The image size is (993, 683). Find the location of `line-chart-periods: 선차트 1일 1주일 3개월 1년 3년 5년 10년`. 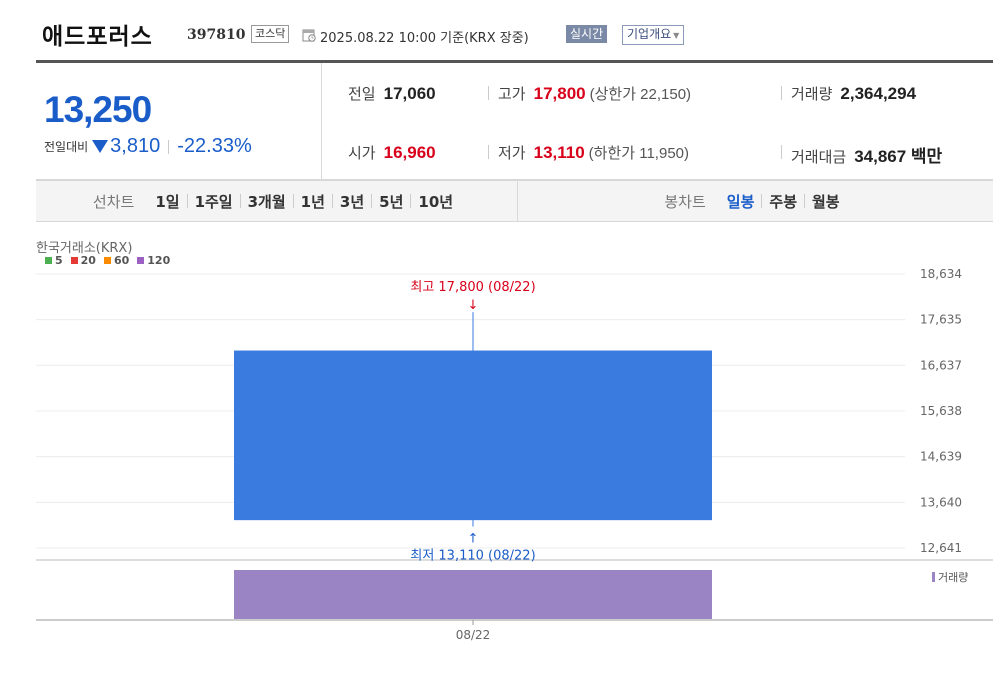

line-chart-periods: 선차트 1일 1주일 3개월 1년 3년 5년 10년 is located at coordinates (277, 201).